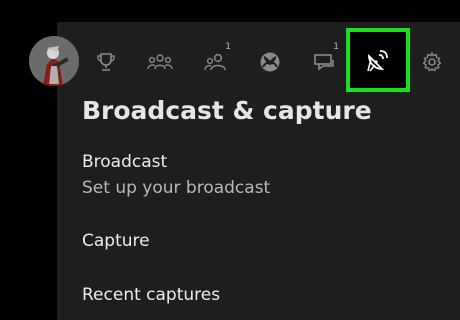 This screenshot has width=460, height=320. I want to click on broadcast-icon, so click(377, 61).